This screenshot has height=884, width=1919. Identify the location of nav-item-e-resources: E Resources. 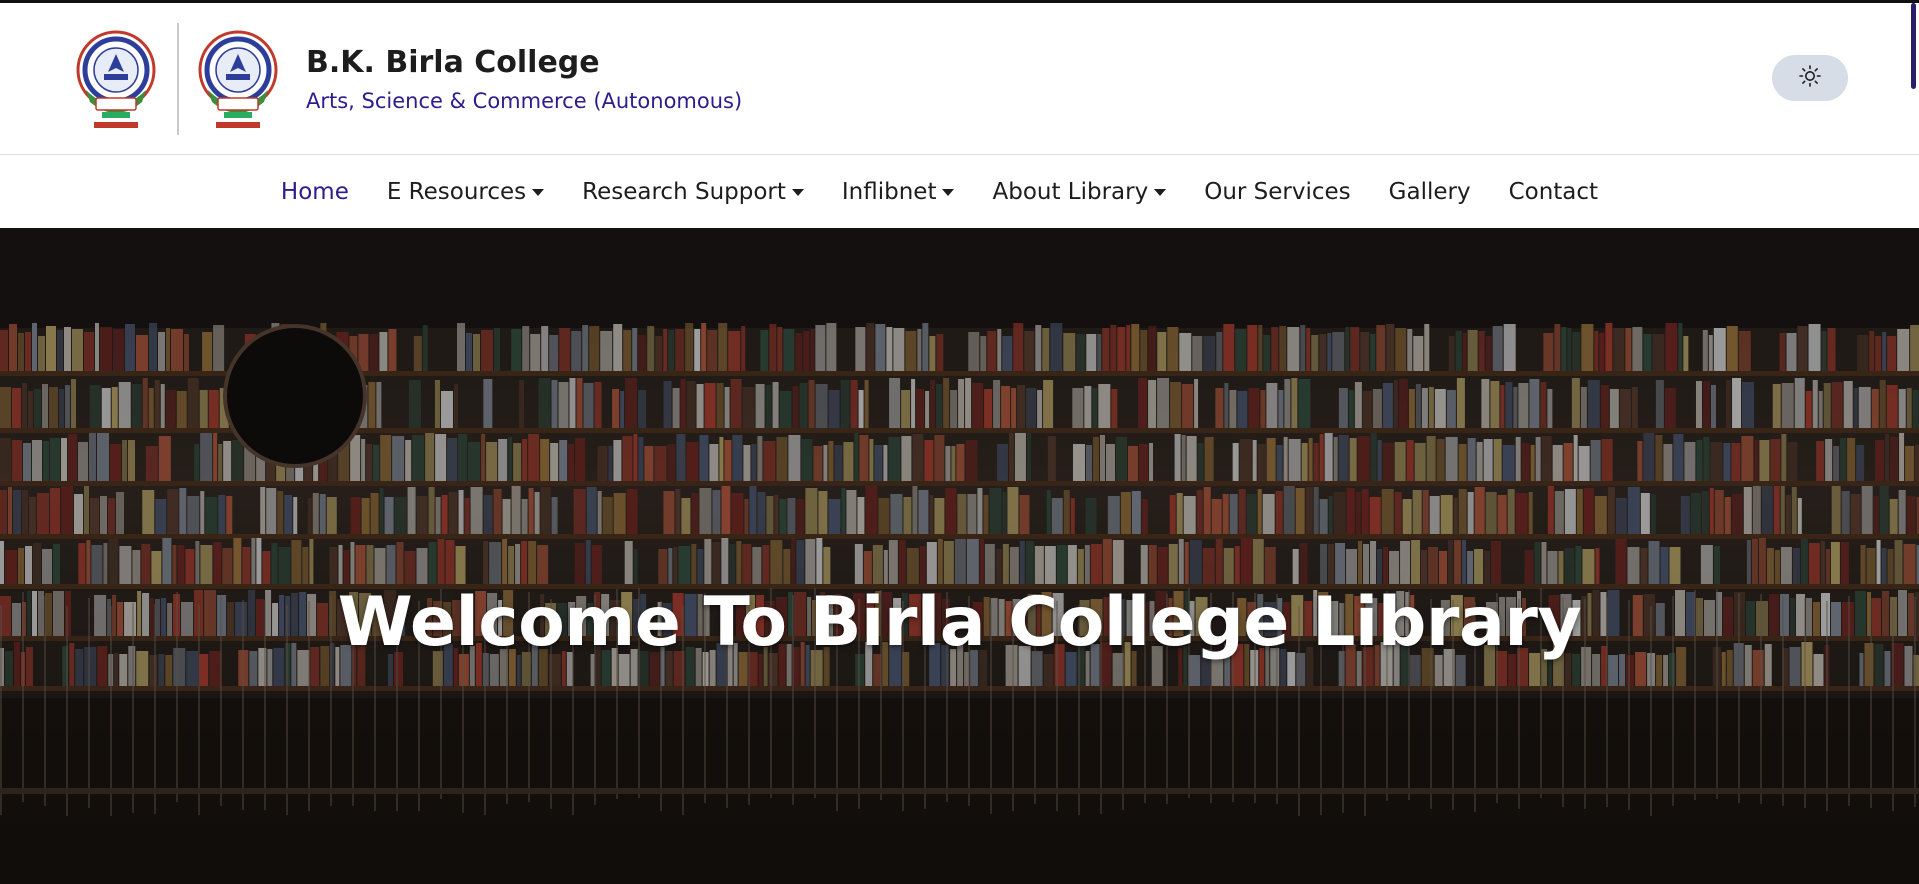
(465, 191).